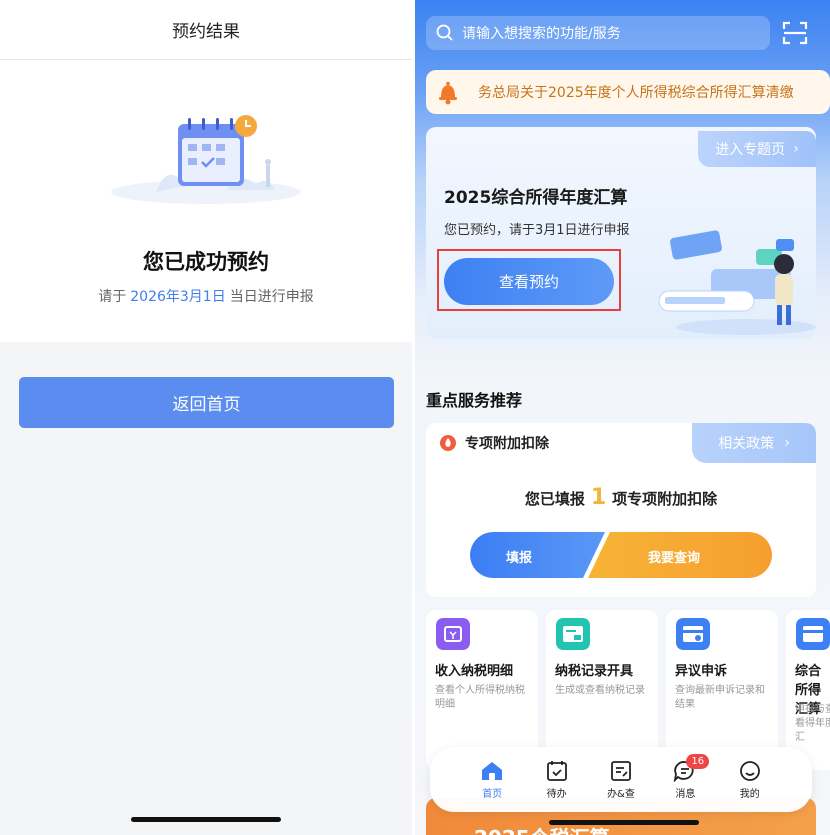  Describe the element at coordinates (112, 297) in the screenshot. I see `success-prefix: 请于` at that location.